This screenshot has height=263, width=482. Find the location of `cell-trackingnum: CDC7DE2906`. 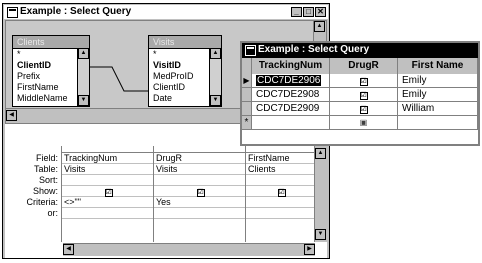

cell-trackingnum: CDC7DE2906 is located at coordinates (291, 81).